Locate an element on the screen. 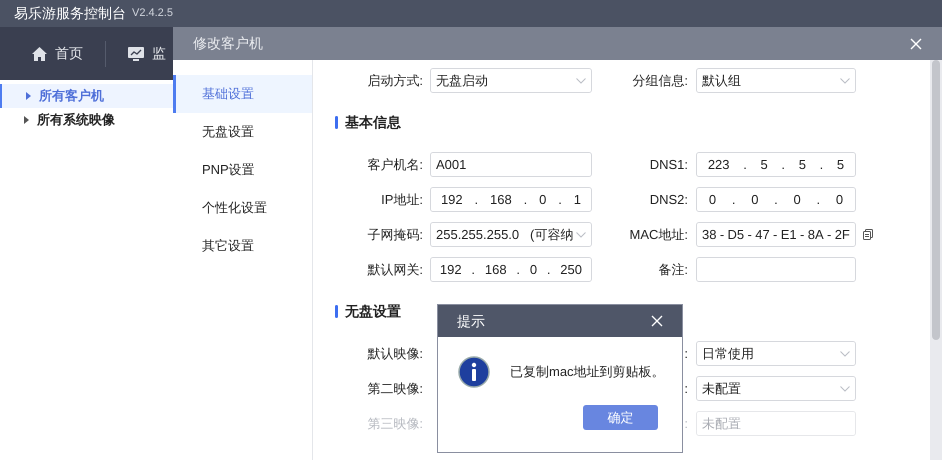 This screenshot has width=942, height=460. version-label: V2.4.2.5 is located at coordinates (152, 14).